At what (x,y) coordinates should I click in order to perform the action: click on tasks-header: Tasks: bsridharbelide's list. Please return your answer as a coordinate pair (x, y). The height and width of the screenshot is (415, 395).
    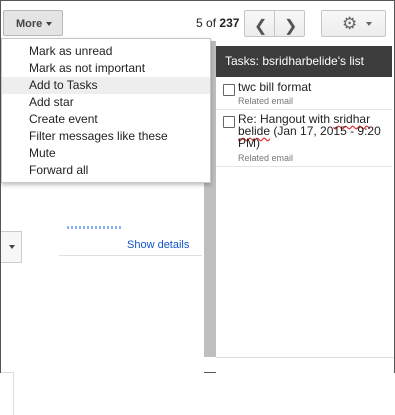
    Looking at the image, I should click on (304, 61).